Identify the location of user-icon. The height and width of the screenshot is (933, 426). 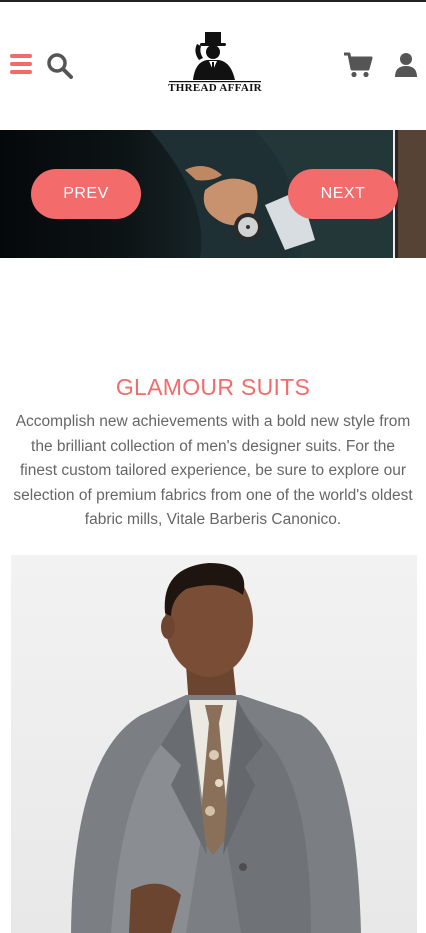
(406, 65).